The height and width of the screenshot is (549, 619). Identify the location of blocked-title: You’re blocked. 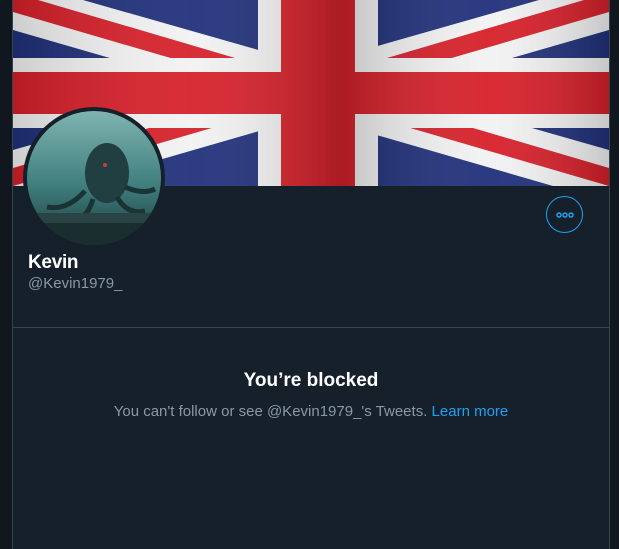
(311, 380).